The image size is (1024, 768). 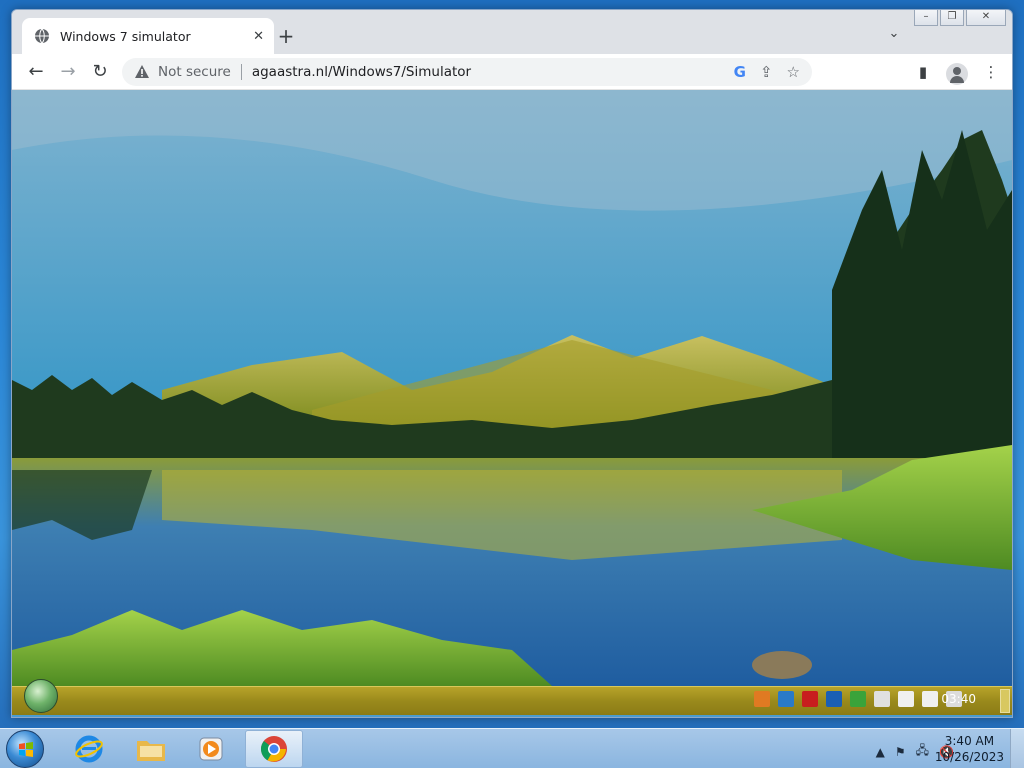 What do you see at coordinates (786, 699) in the screenshot?
I see `ie-tray-icon` at bounding box center [786, 699].